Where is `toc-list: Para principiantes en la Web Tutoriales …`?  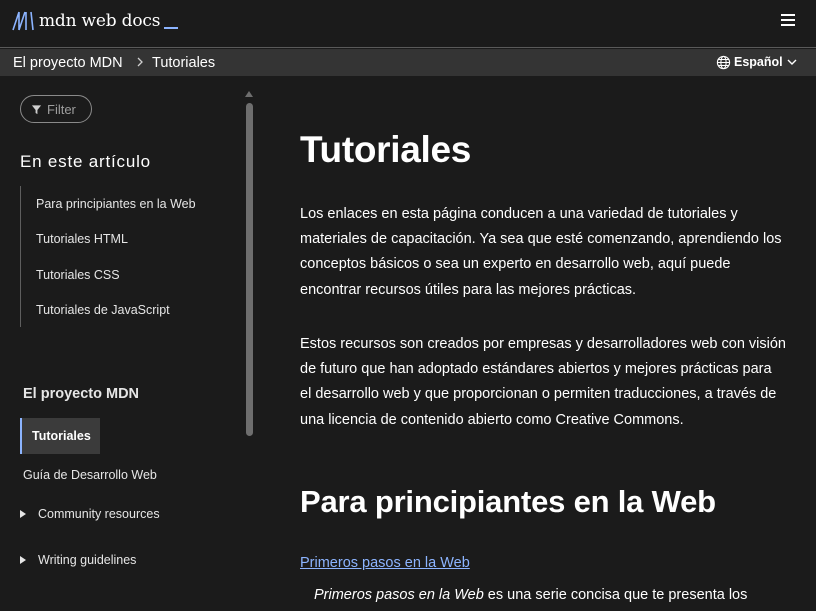
toc-list: Para principiantes en la Web Tutoriales … is located at coordinates (125, 256).